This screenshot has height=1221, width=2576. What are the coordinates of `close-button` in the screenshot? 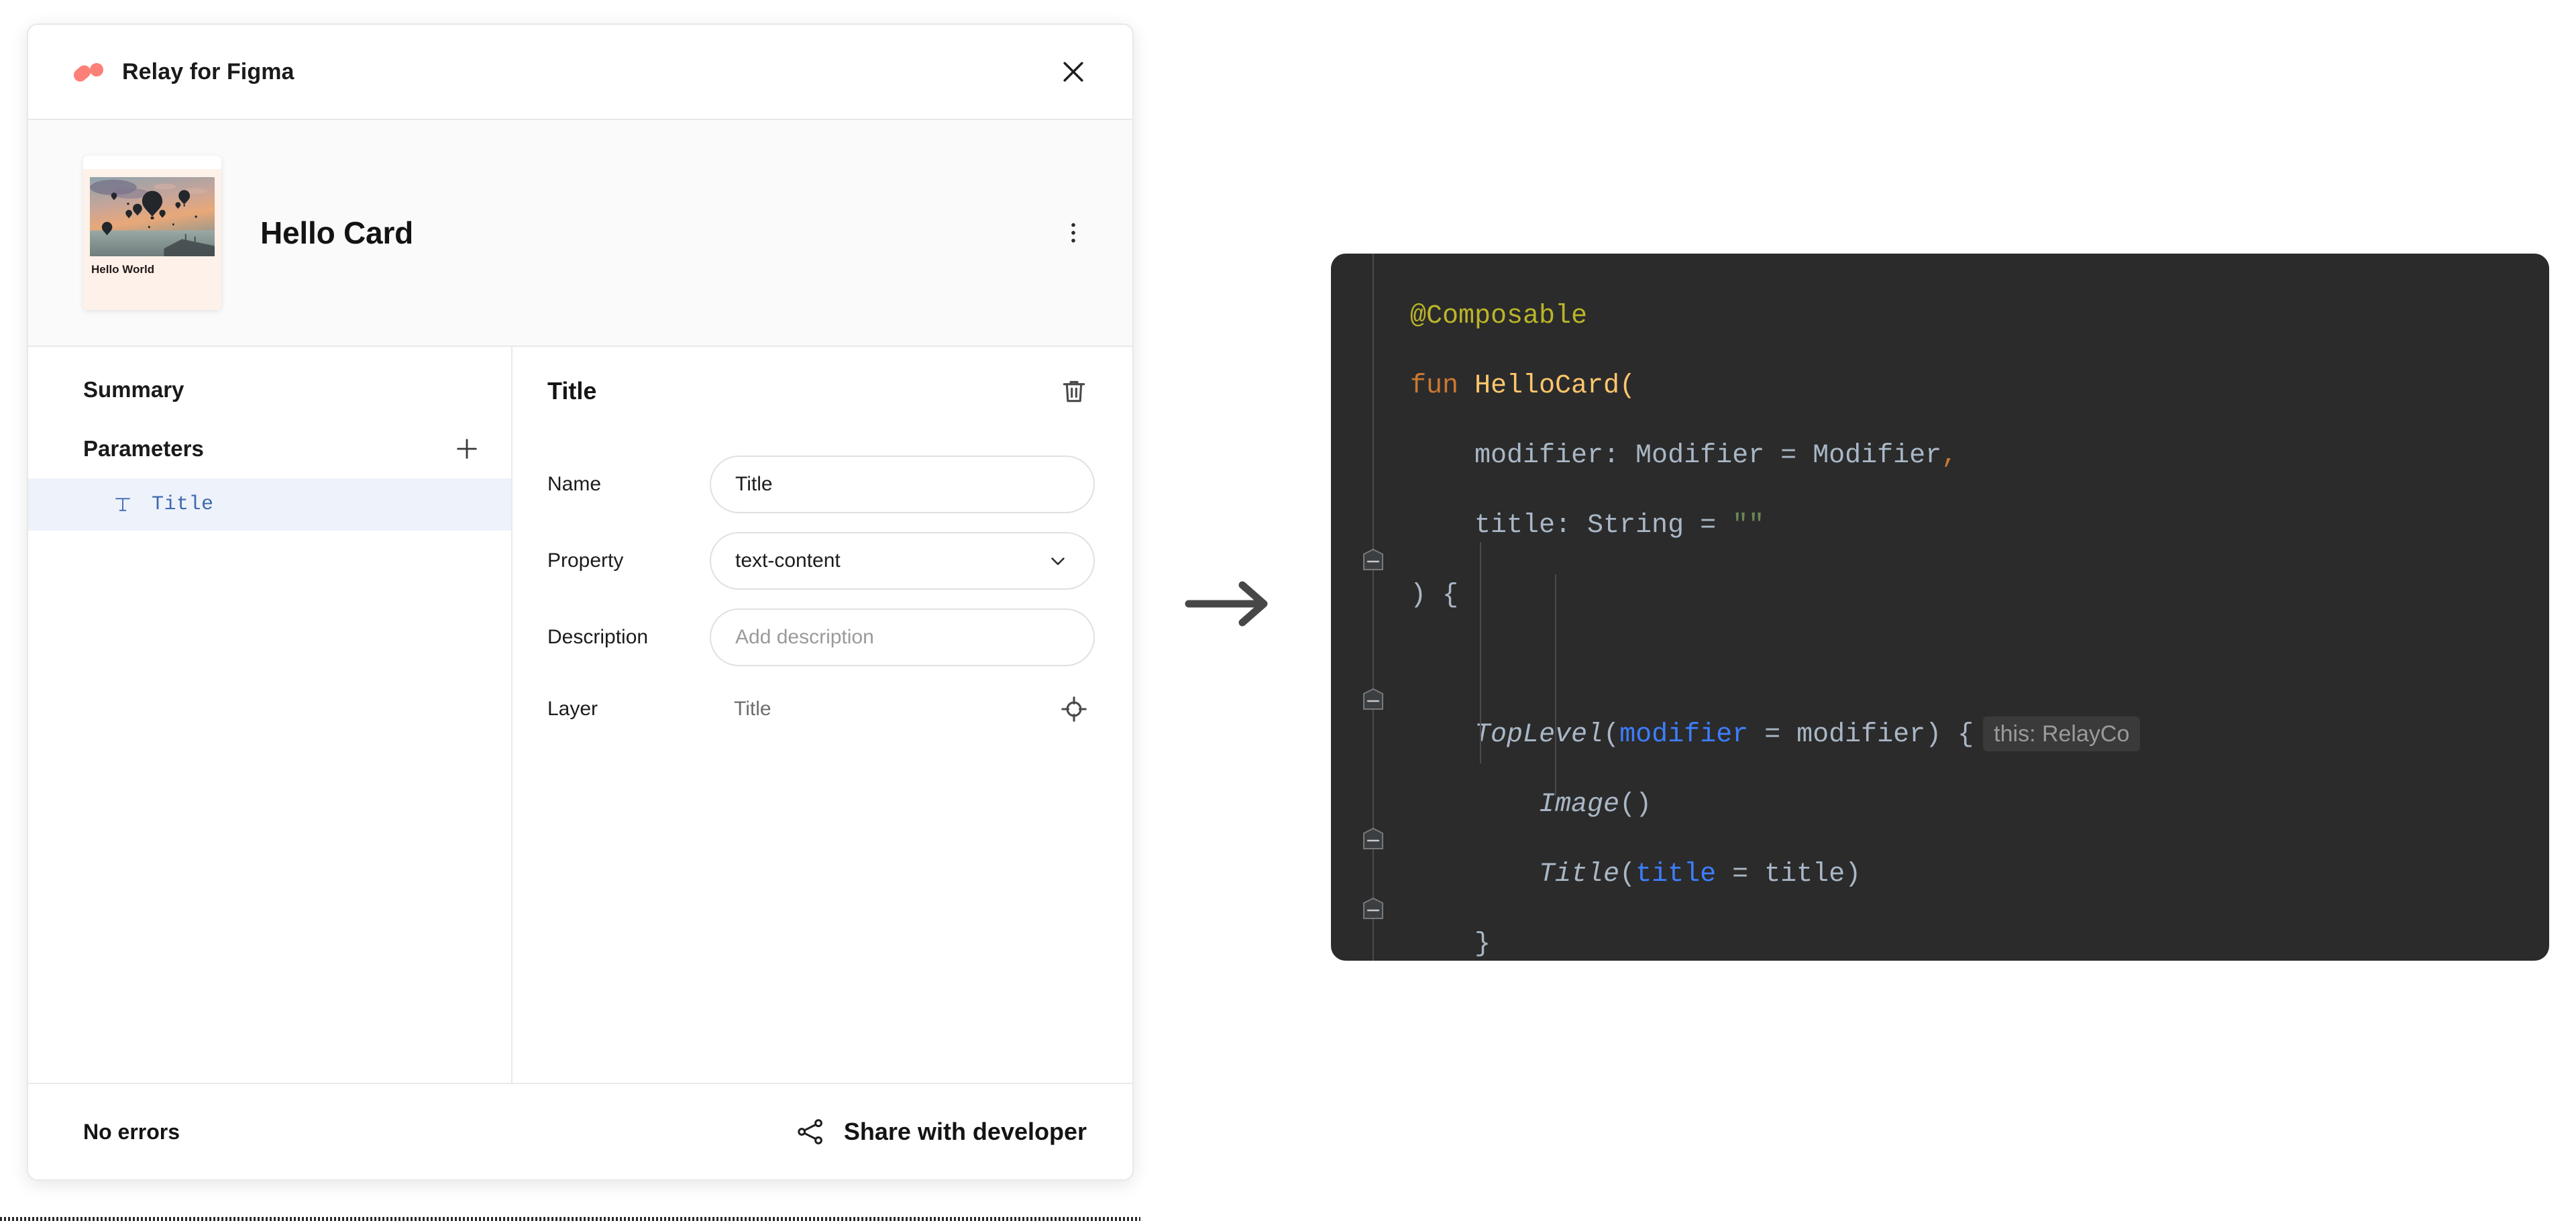 It's located at (1073, 71).